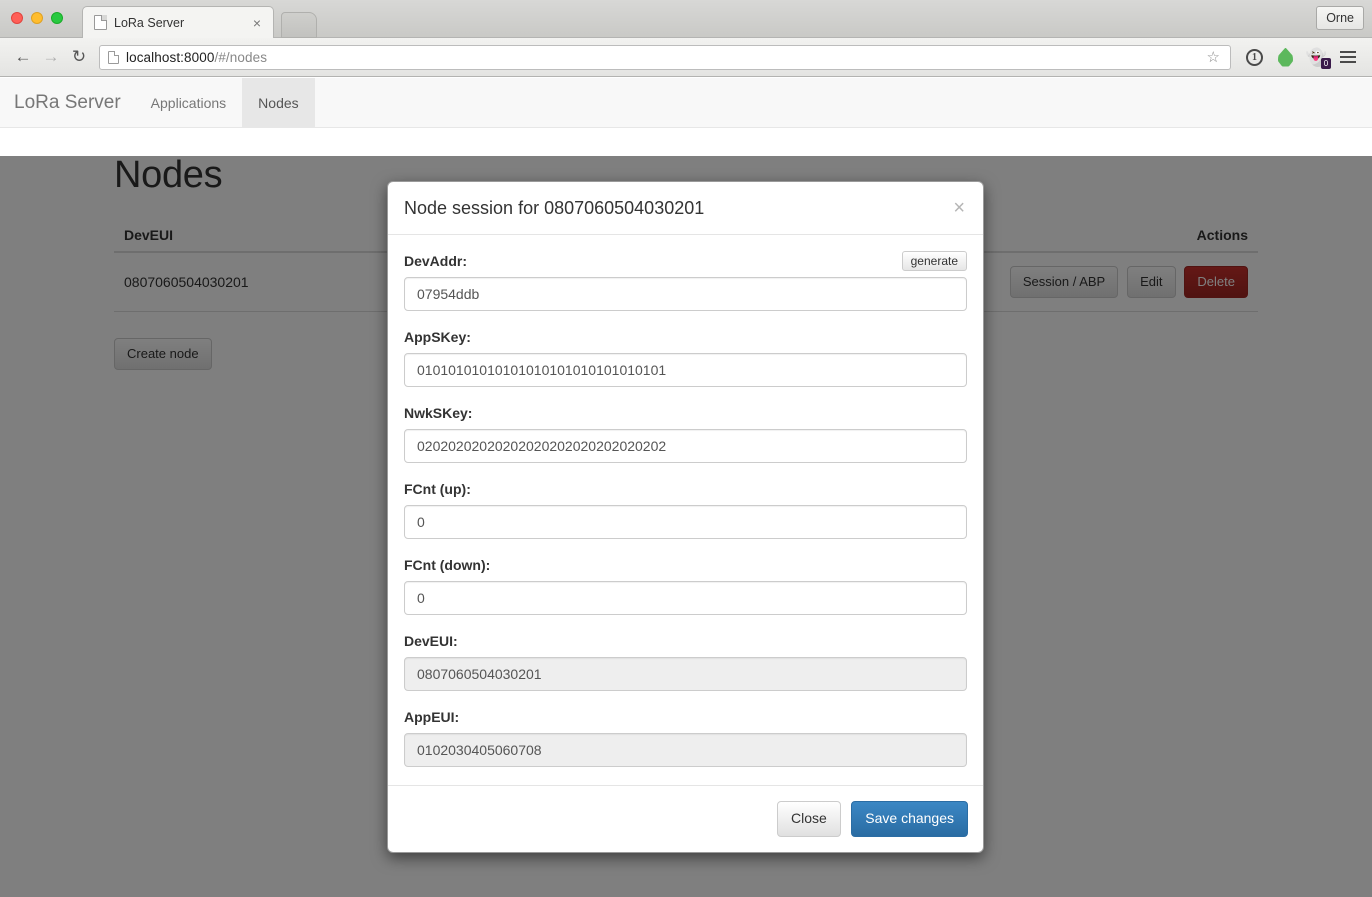  I want to click on reload-icon: ↻, so click(79, 57).